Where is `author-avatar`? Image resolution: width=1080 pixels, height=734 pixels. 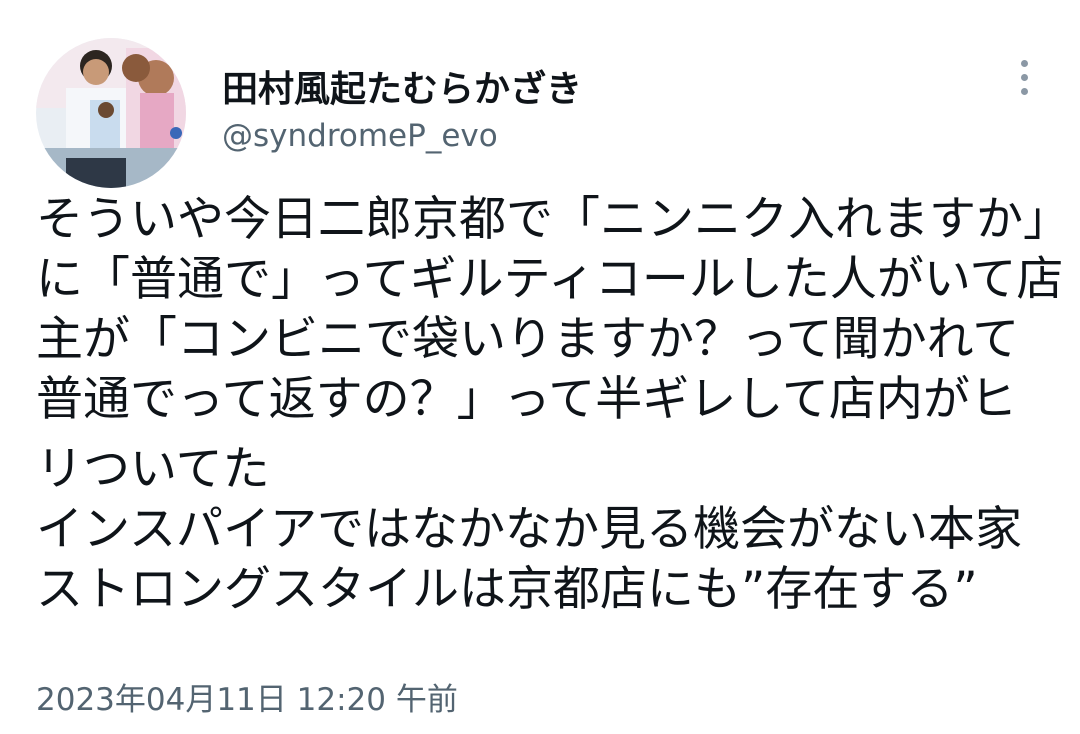
author-avatar is located at coordinates (111, 113).